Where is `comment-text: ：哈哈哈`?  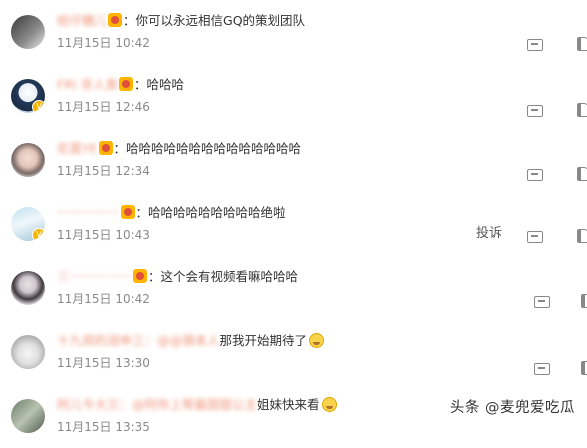
comment-text: ：哈哈哈 is located at coordinates (159, 84).